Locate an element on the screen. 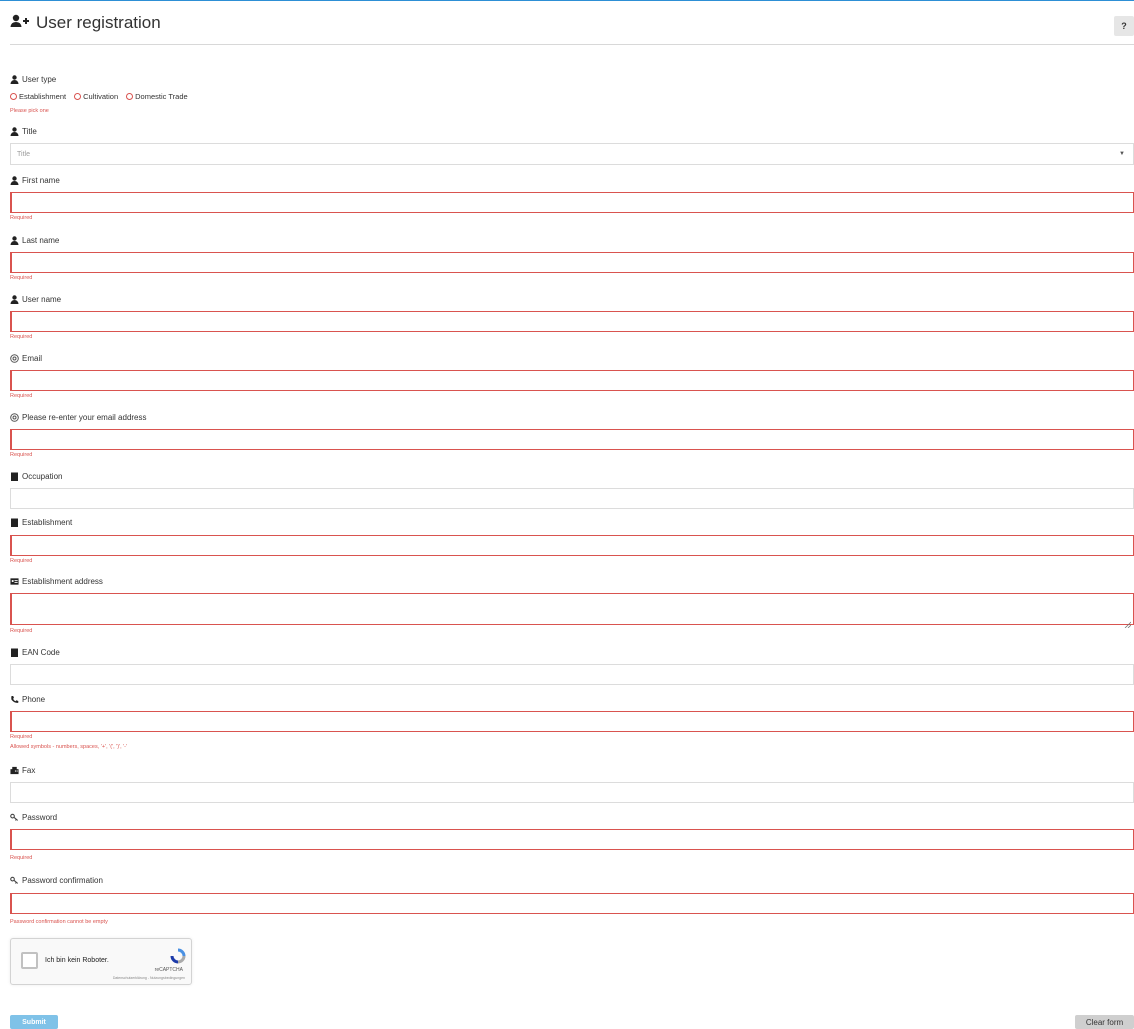 This screenshot has height=1029, width=1134. phone-label: Phone is located at coordinates (27, 699).